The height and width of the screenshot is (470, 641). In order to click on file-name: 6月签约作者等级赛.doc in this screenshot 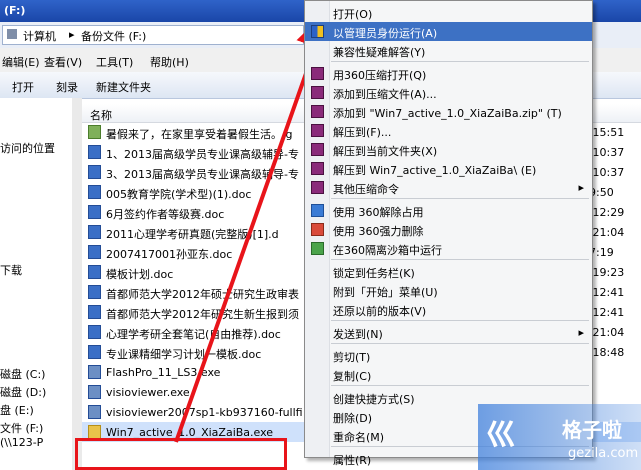, I will do `click(165, 214)`.